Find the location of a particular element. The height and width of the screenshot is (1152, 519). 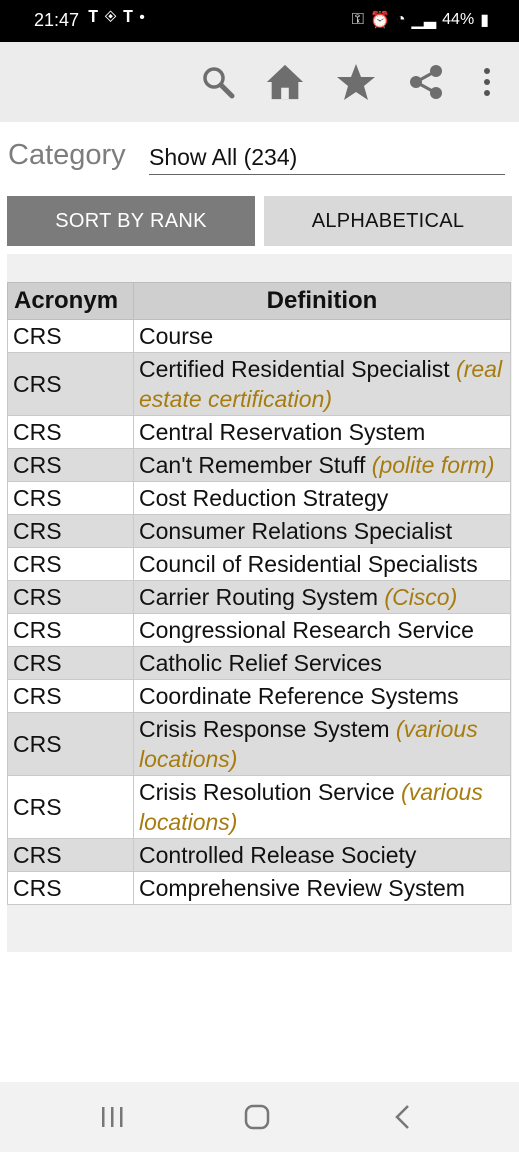

table-header-row: Acronym Definition is located at coordinates (259, 301).